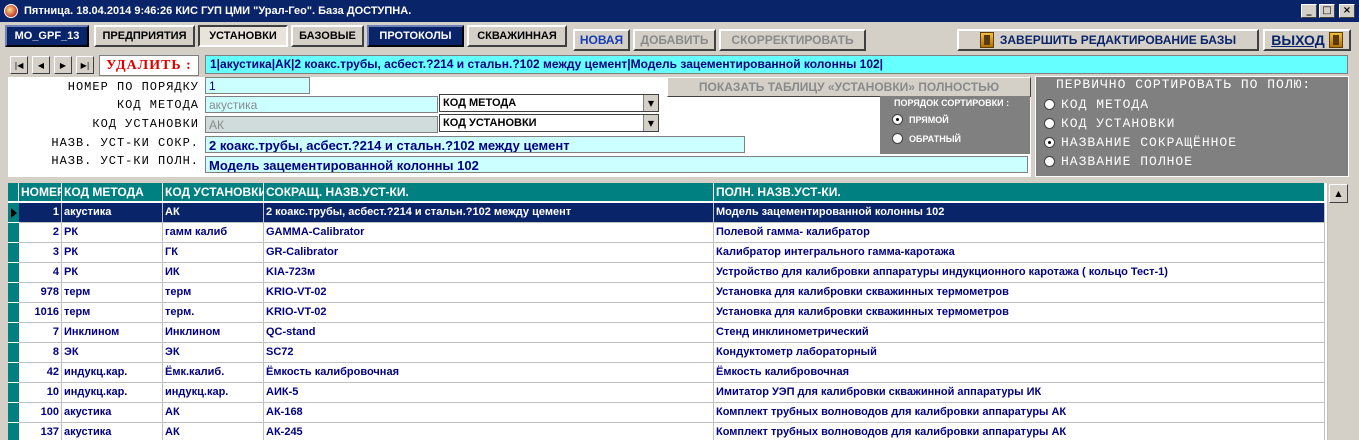 This screenshot has width=1359, height=440. I want to click on table-cell: 100, so click(40, 412).